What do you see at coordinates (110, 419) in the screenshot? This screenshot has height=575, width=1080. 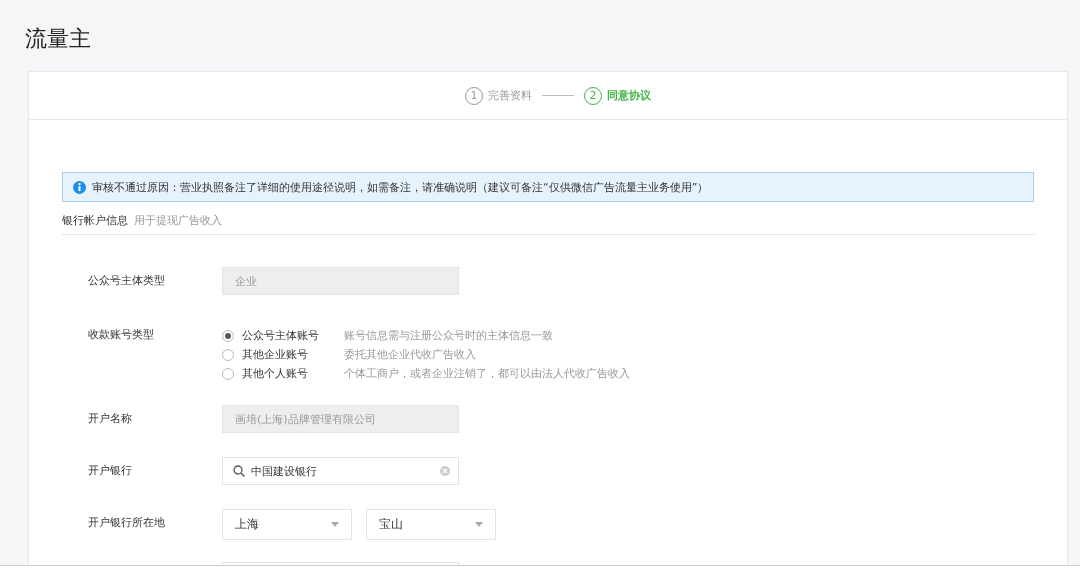 I see `field-label: 开户名称` at bounding box center [110, 419].